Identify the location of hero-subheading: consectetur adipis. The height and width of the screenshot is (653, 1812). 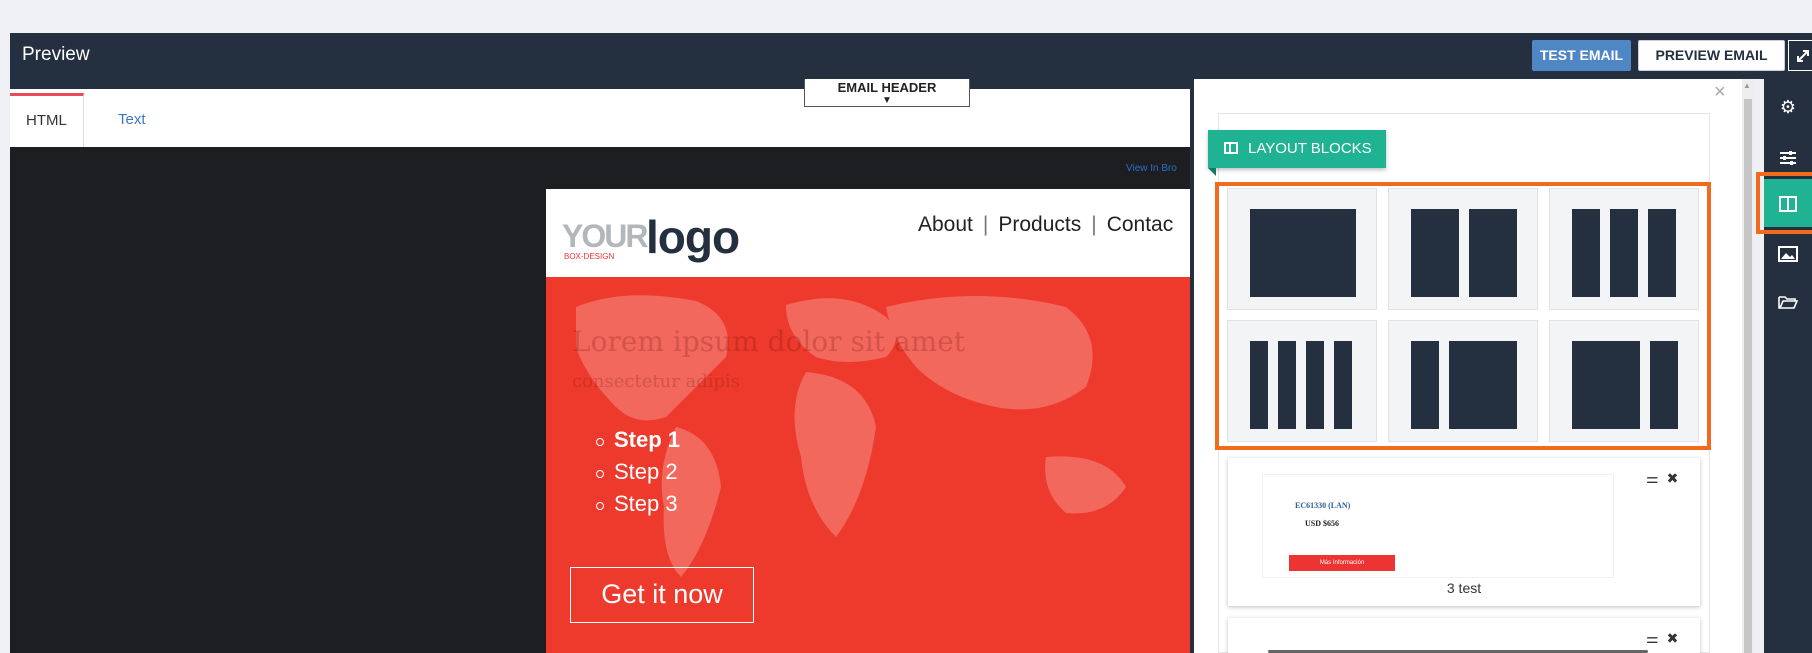
(656, 381).